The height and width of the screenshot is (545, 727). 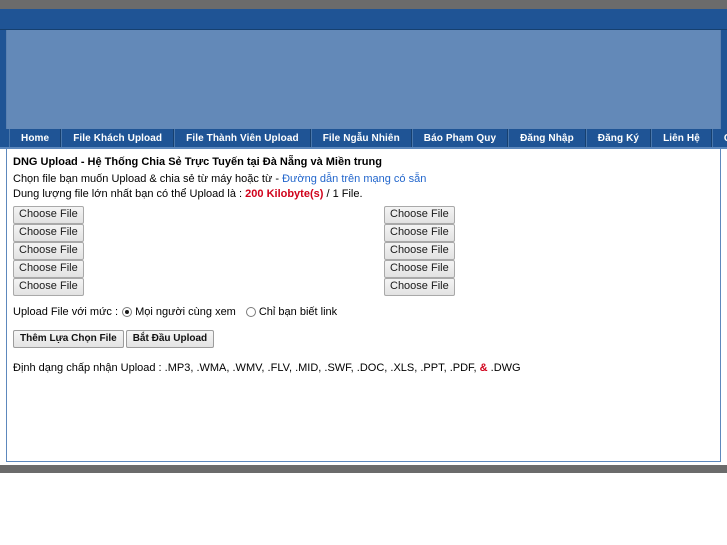 I want to click on browser-chrome-top, so click(x=363, y=4).